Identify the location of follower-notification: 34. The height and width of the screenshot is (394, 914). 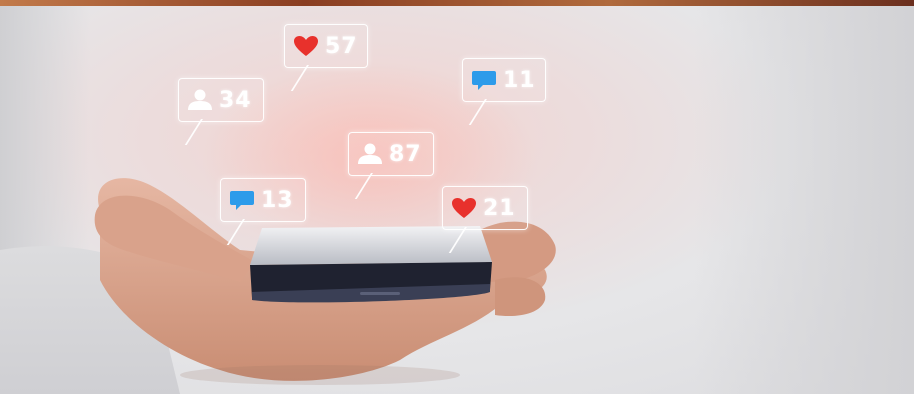
(221, 100).